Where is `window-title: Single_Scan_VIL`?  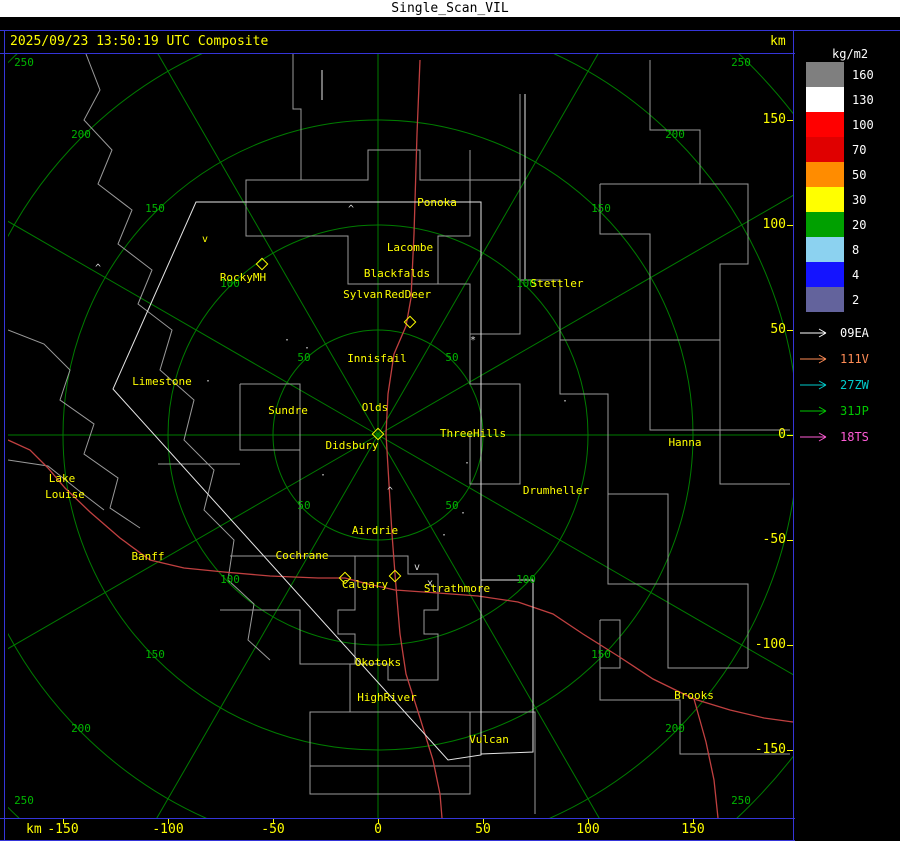 window-title: Single_Scan_VIL is located at coordinates (450, 8).